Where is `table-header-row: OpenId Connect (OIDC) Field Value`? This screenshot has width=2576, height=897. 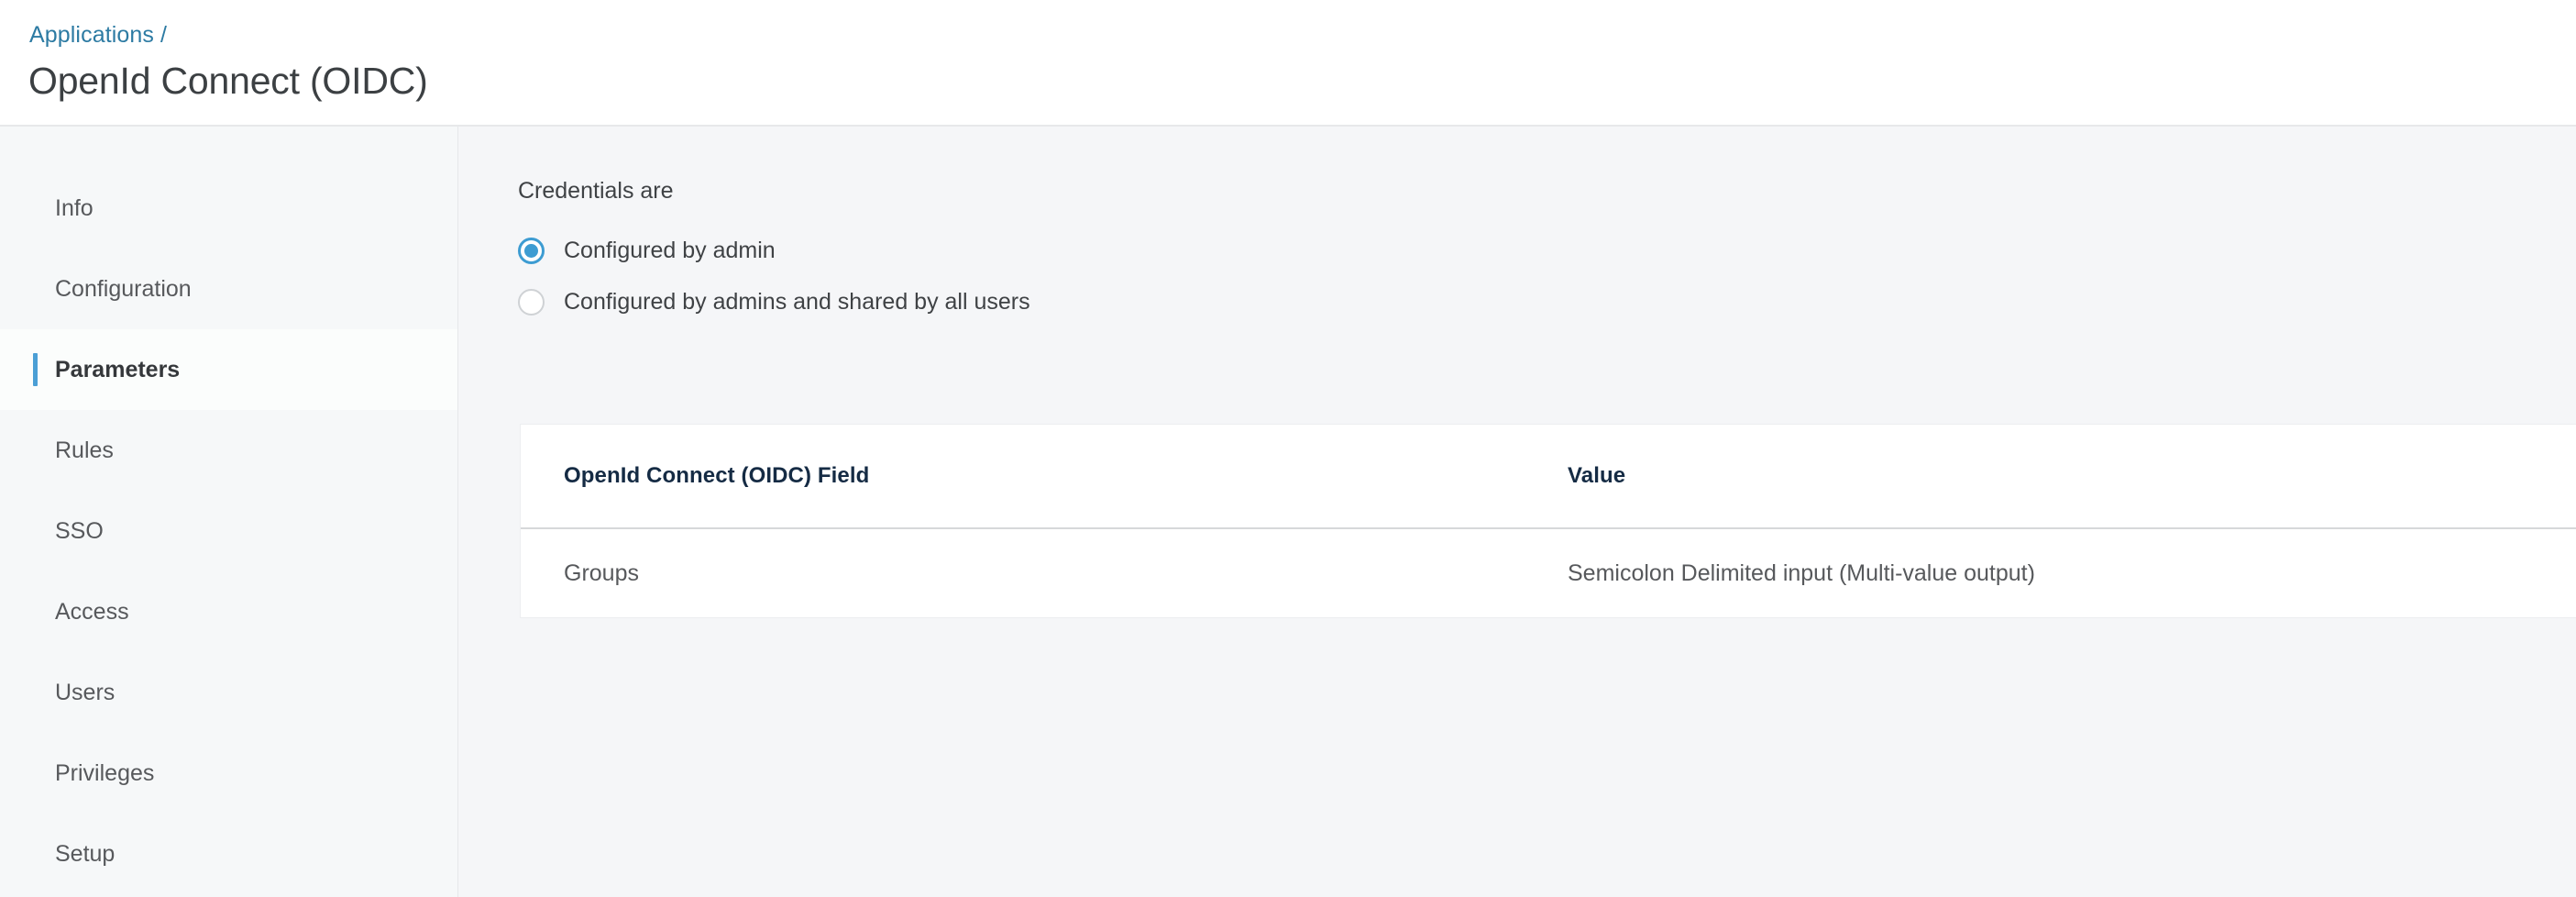 table-header-row: OpenId Connect (OIDC) Field Value is located at coordinates (1548, 477).